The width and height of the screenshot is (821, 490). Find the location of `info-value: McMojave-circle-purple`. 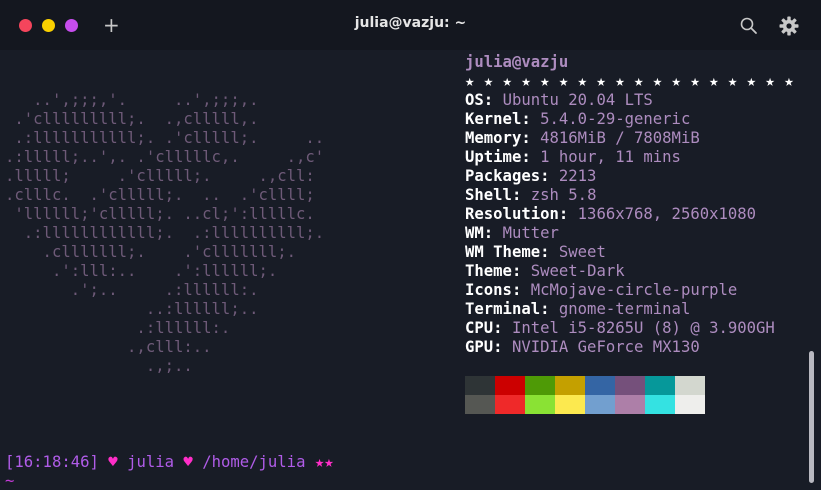

info-value: McMojave-circle-purple is located at coordinates (634, 290).